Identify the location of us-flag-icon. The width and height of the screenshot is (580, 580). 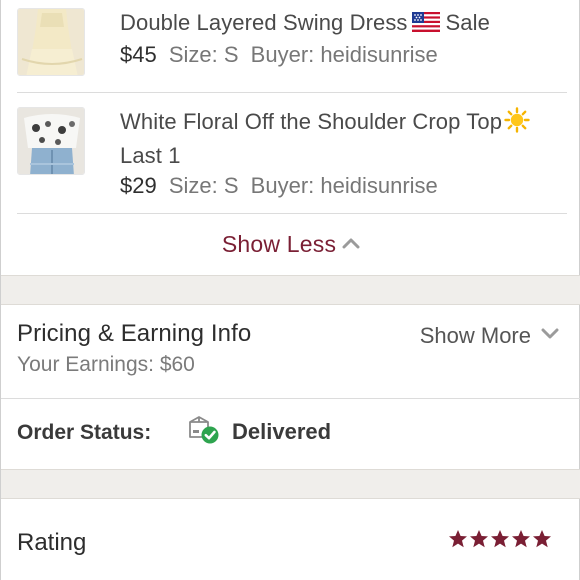
(425, 25).